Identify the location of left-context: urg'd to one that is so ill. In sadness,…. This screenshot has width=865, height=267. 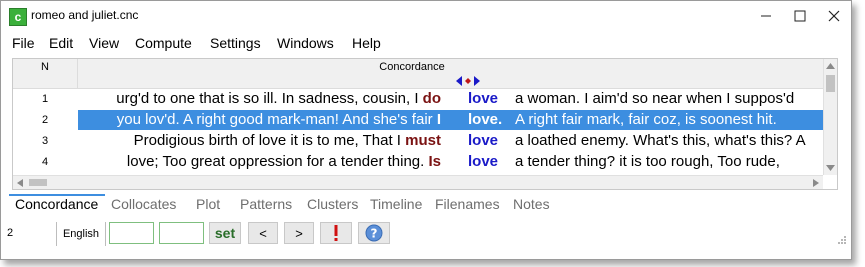
(278, 99).